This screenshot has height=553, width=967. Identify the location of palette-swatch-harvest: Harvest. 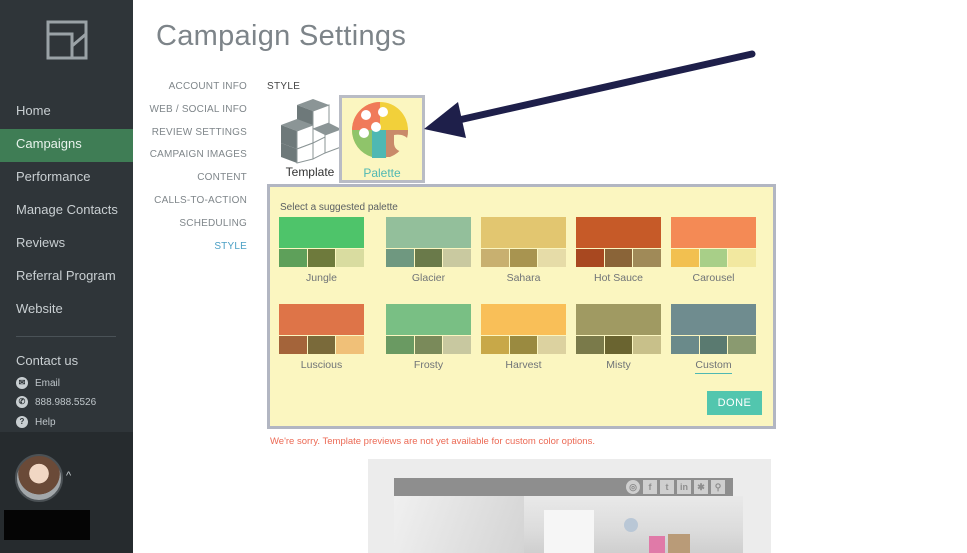
(524, 338).